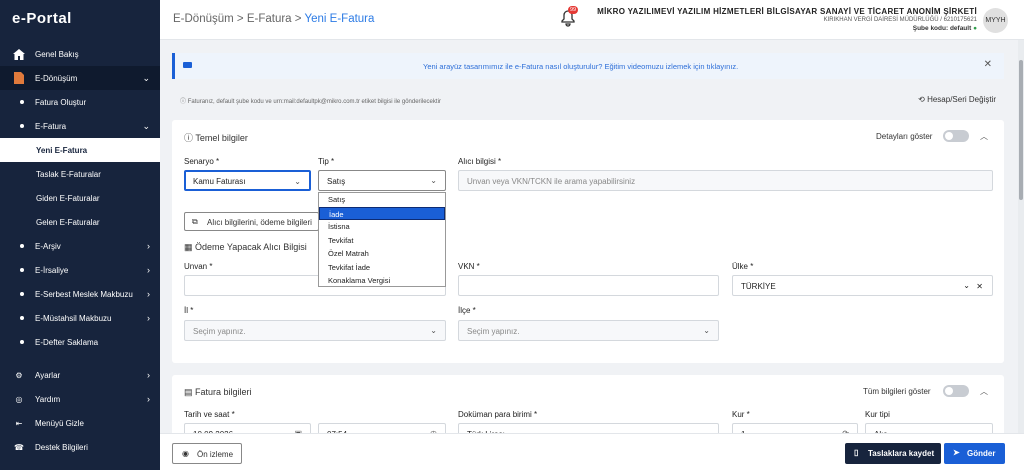  Describe the element at coordinates (901, 453) in the screenshot. I see `save-label: Taslaklara kaydet` at that location.